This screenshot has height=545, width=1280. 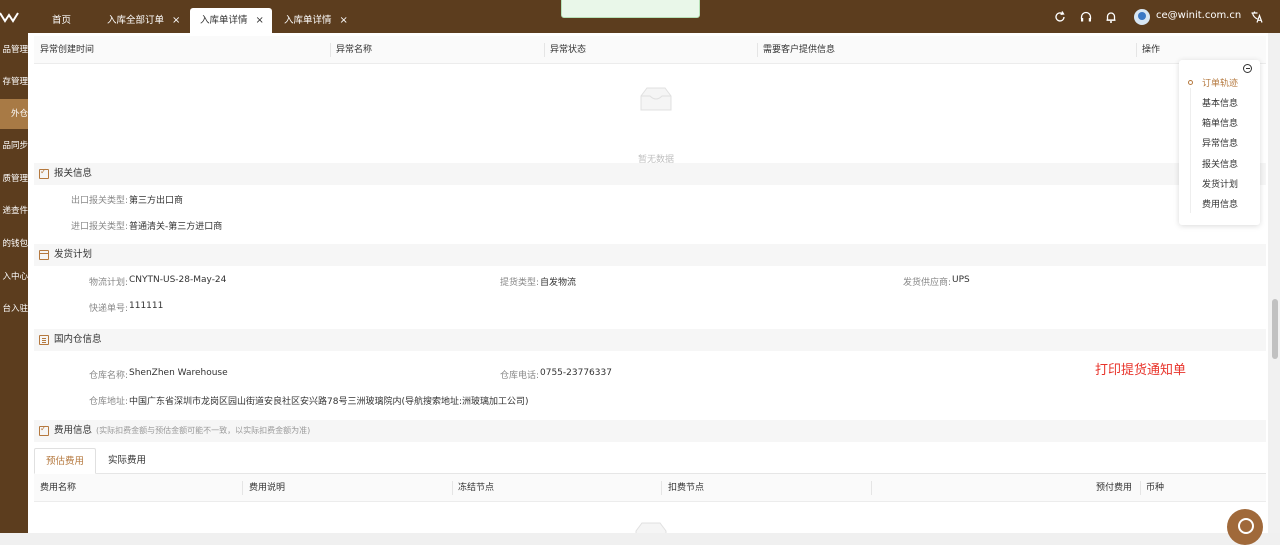 What do you see at coordinates (799, 50) in the screenshot?
I see `column-header: 需要客户提供信息` at bounding box center [799, 50].